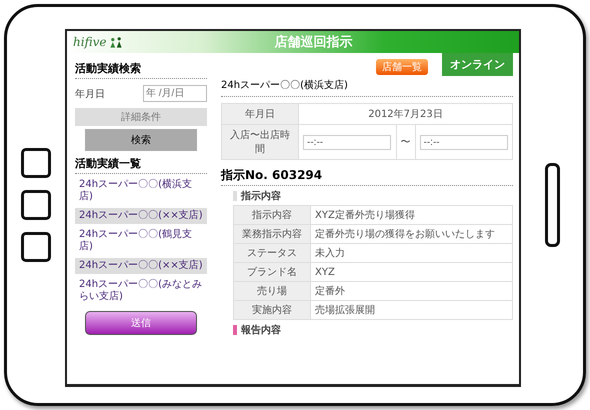 The image size is (590, 410). Describe the element at coordinates (411, 291) in the screenshot. I see `table-cell: 定番外` at that location.